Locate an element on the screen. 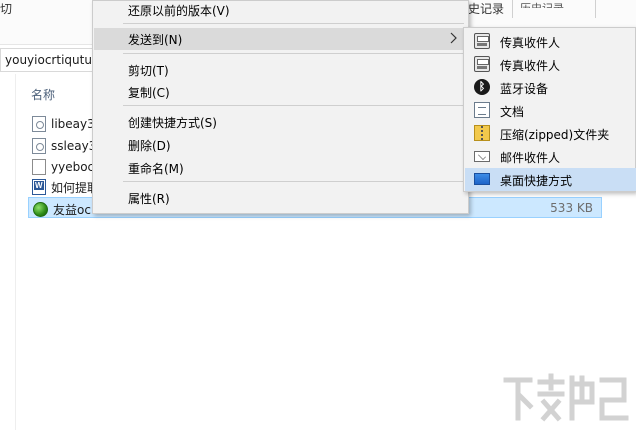 The height and width of the screenshot is (430, 636). ribbon-partial-label: 历史记录 is located at coordinates (554, 4).